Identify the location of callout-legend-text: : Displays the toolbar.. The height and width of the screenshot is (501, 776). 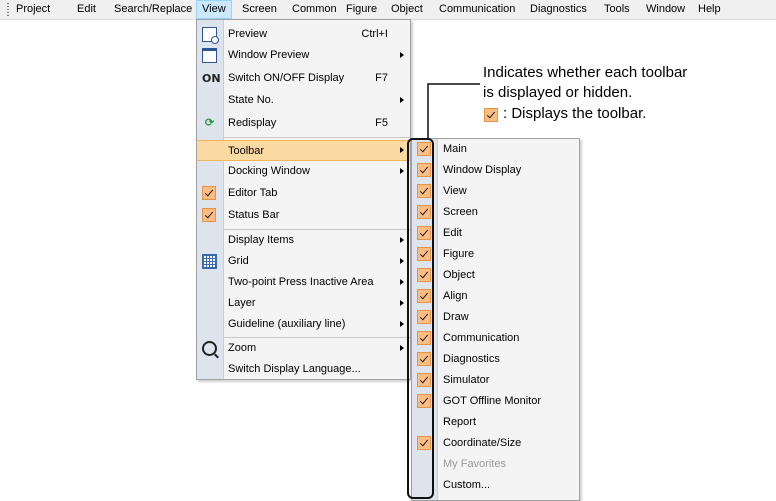
(575, 113).